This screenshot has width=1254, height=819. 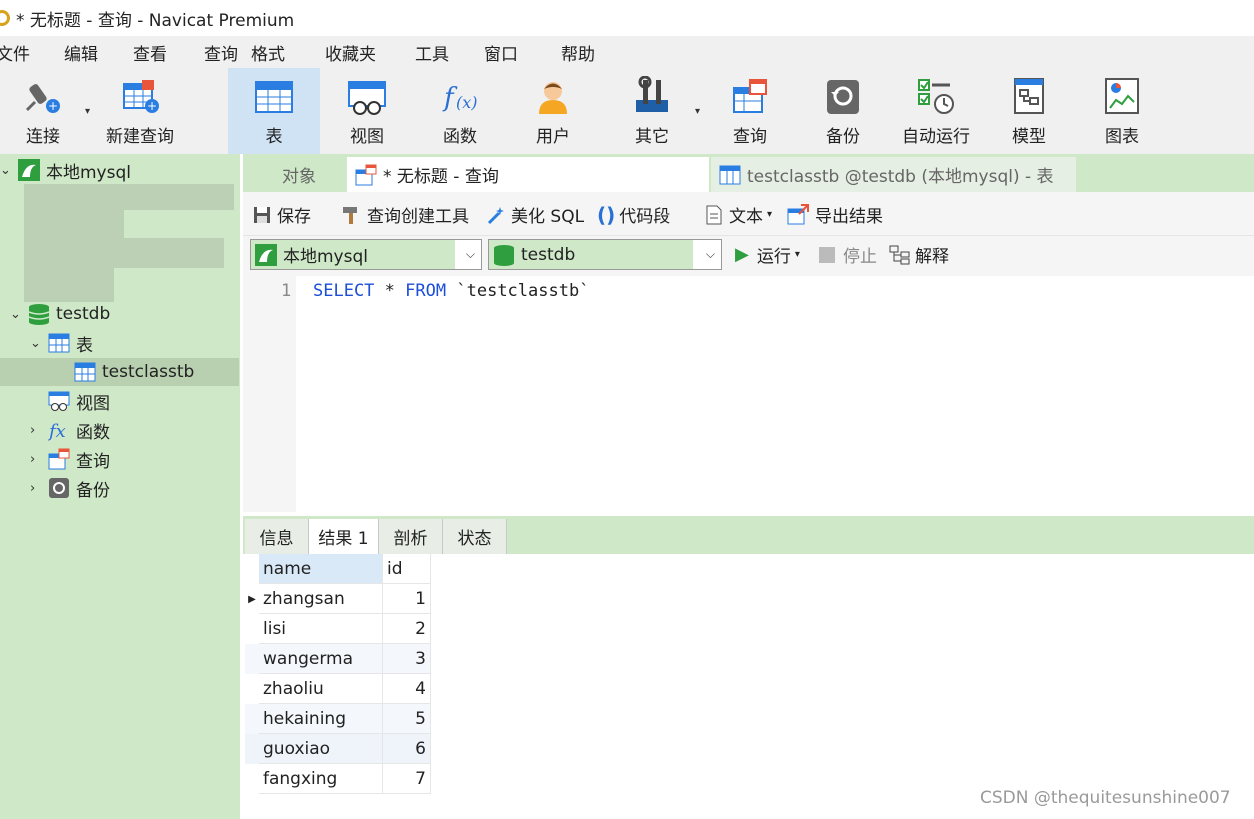 I want to click on cell-id: 2, so click(x=407, y=629).